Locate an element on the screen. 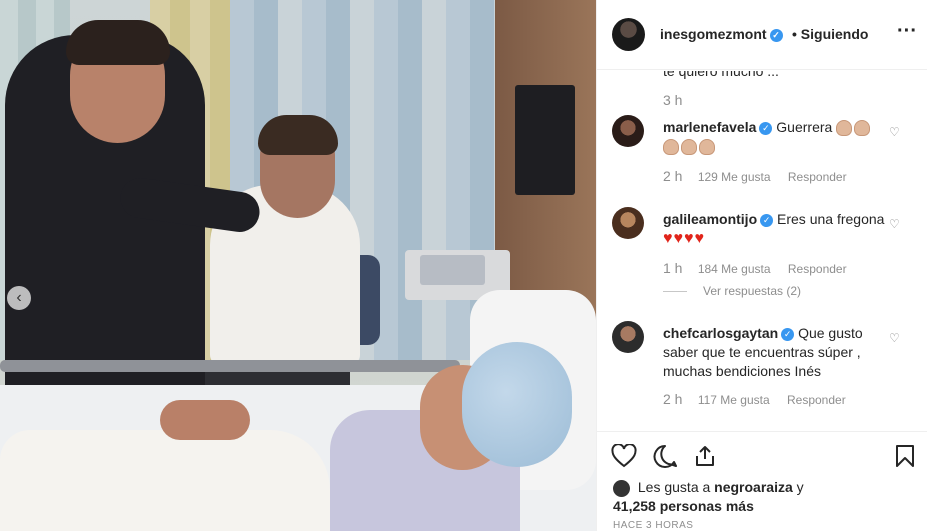 Image resolution: width=927 pixels, height=531 pixels. post-age: HACE 3 HORAS is located at coordinates (653, 525).